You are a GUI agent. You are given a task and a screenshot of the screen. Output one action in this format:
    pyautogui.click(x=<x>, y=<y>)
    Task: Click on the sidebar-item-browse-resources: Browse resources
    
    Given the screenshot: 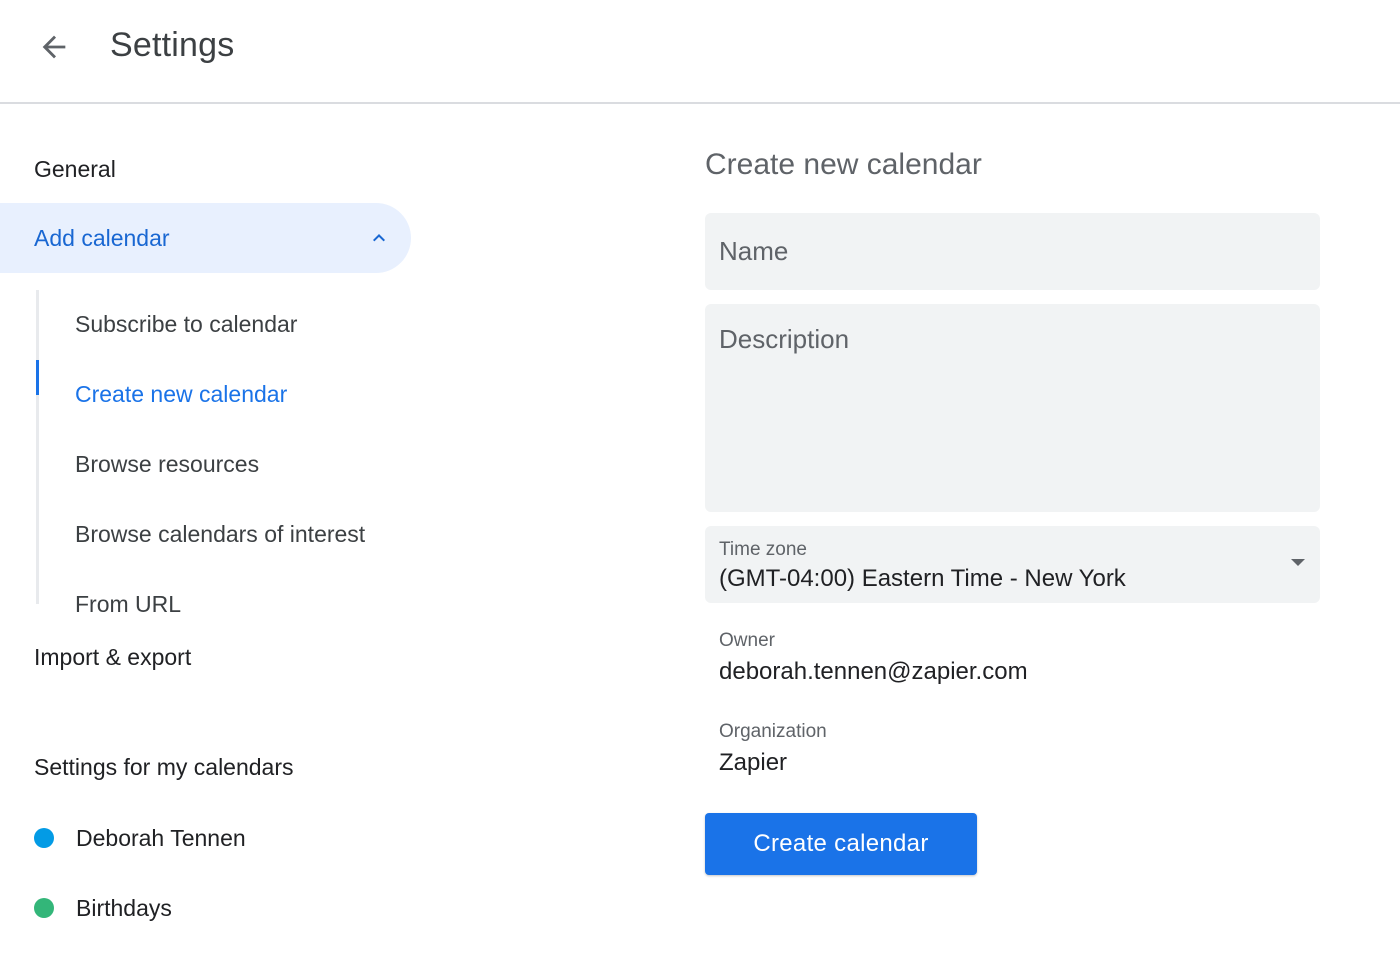 What is the action you would take?
    pyautogui.click(x=167, y=464)
    